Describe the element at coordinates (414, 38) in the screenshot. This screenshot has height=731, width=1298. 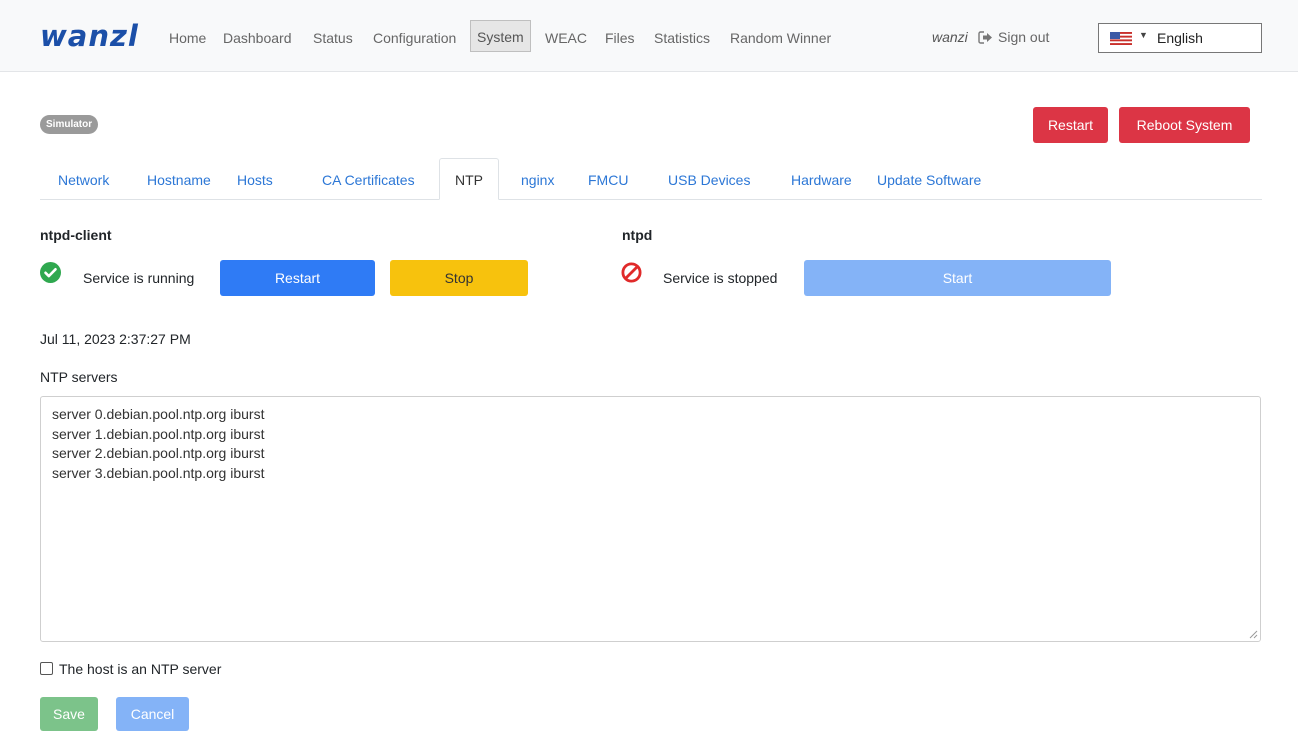
I see `nav-configuration: Configuration` at that location.